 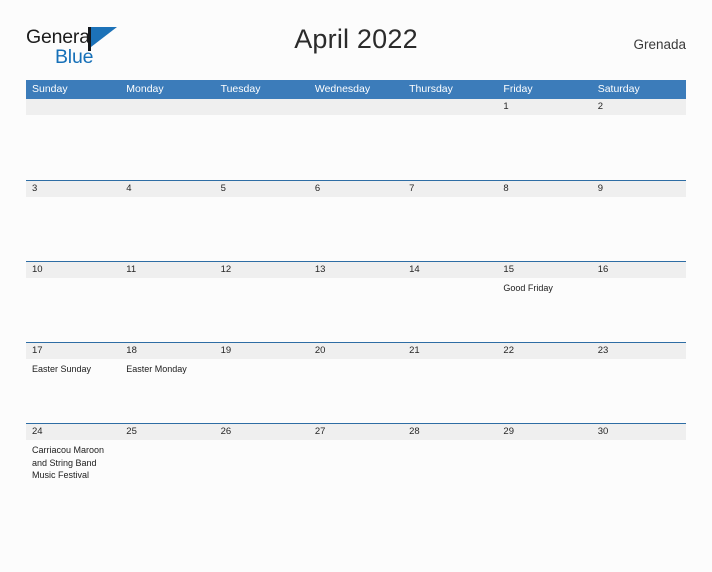 I want to click on day-number: 25, so click(x=167, y=432).